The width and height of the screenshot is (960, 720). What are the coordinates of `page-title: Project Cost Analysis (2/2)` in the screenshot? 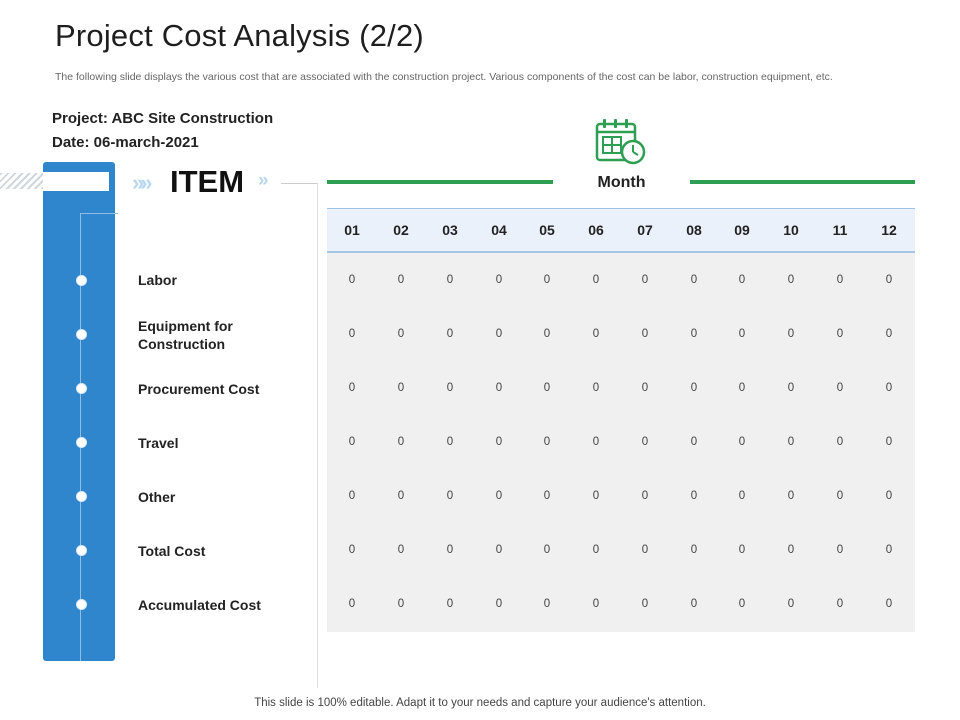 It's located at (239, 35).